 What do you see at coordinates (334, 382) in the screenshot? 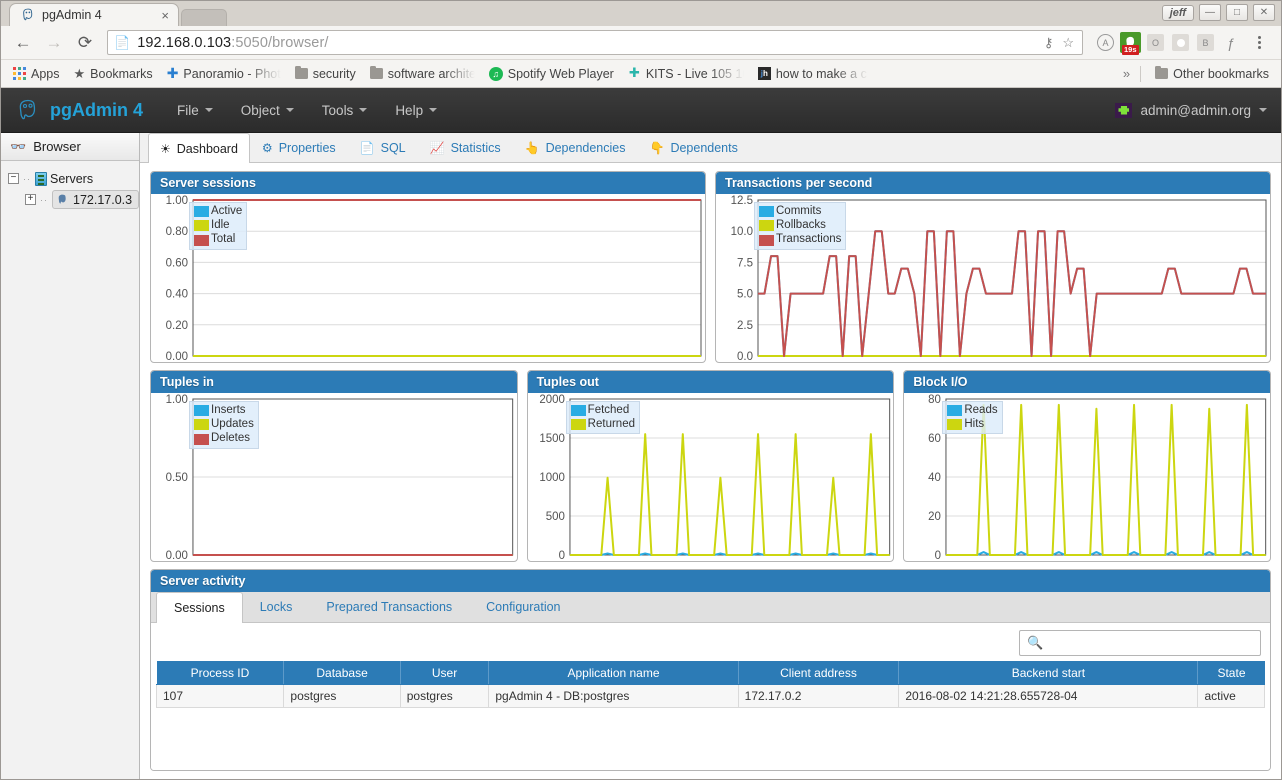
I see `panel-title: Tuples in` at bounding box center [334, 382].